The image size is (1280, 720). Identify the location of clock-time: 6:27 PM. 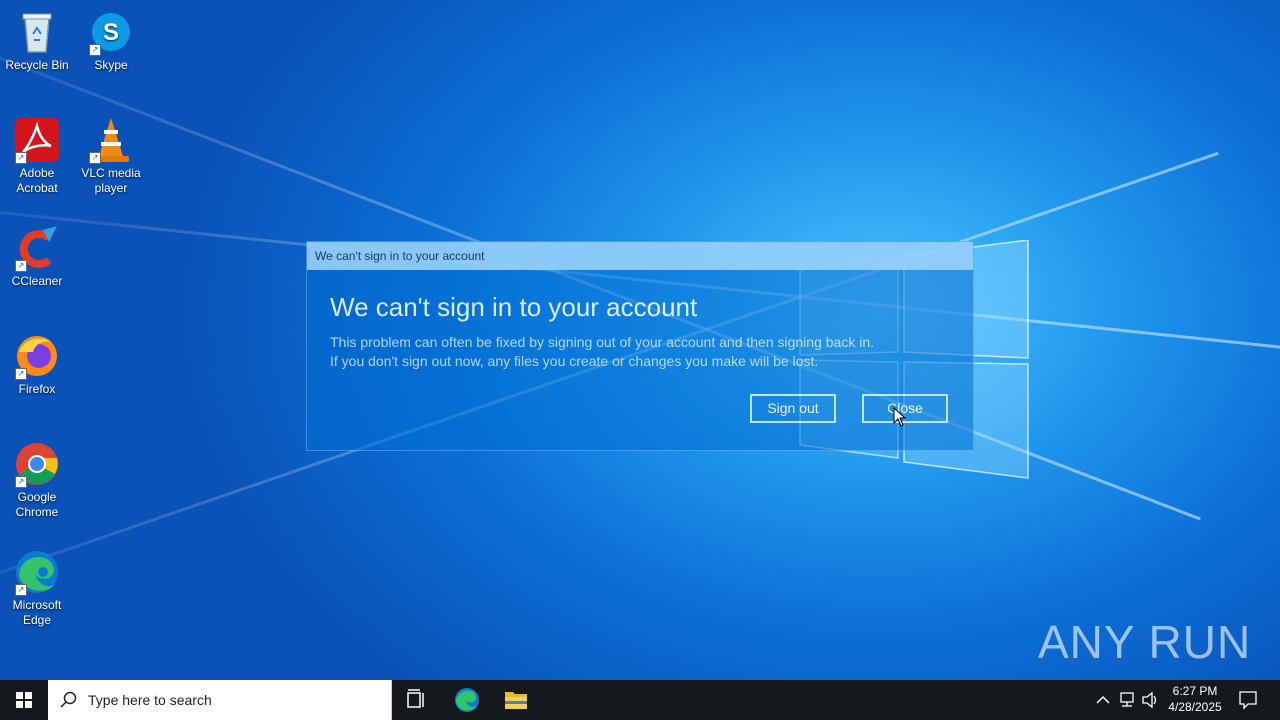
(1195, 691).